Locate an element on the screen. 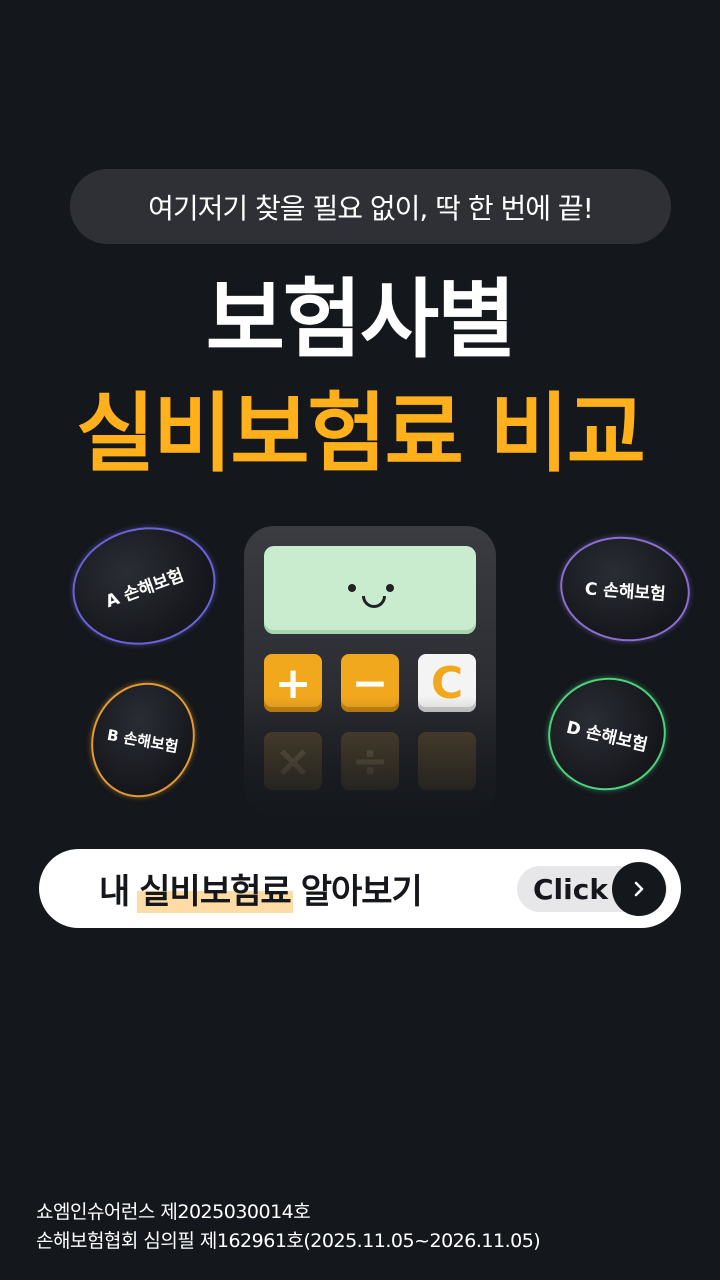  insurer-bubble-label: A 손해보험 is located at coordinates (145, 588).